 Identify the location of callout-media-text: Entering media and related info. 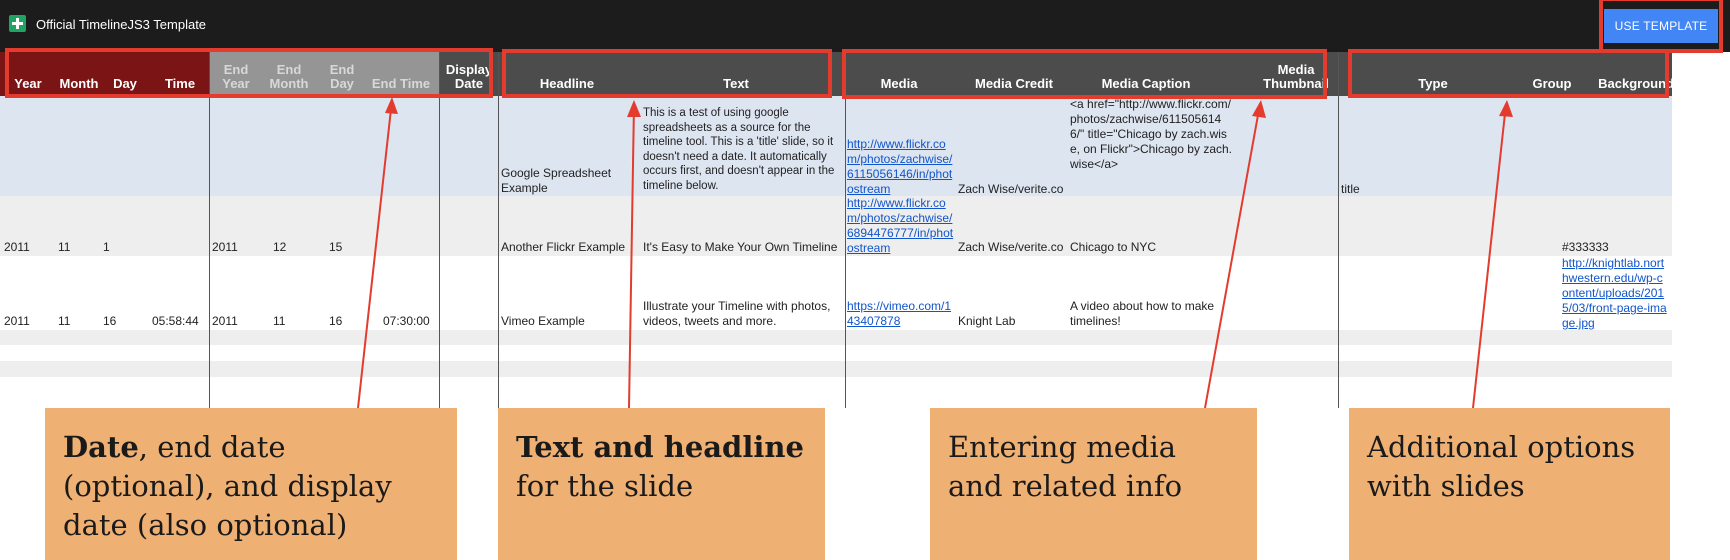
(1065, 466).